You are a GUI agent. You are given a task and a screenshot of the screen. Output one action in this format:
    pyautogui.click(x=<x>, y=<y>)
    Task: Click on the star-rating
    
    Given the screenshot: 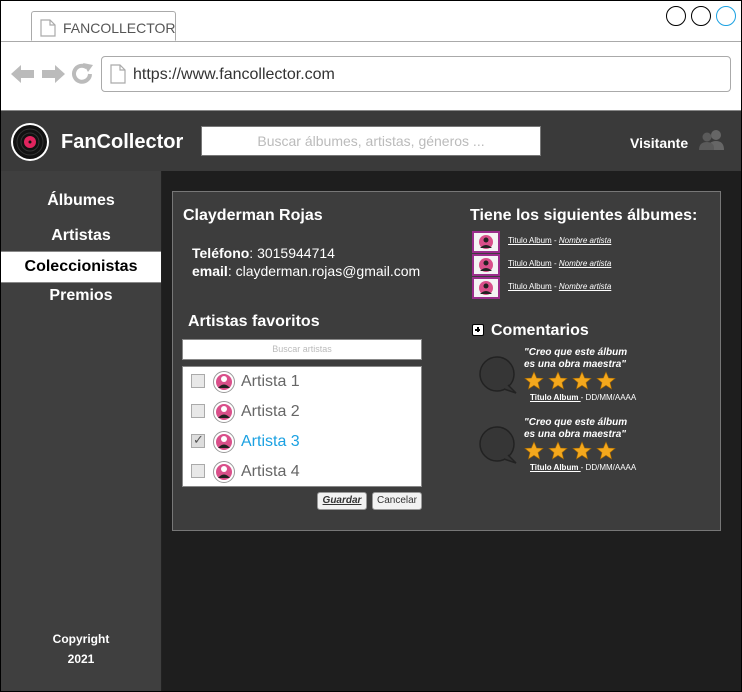 What is the action you would take?
    pyautogui.click(x=570, y=380)
    